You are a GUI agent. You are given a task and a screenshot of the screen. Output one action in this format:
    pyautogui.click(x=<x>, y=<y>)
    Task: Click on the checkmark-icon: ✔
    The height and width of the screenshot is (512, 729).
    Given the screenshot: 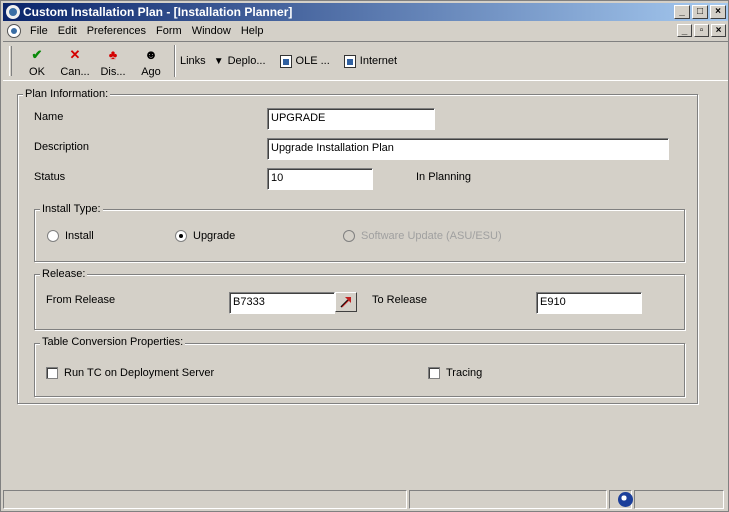 What is the action you would take?
    pyautogui.click(x=37, y=54)
    